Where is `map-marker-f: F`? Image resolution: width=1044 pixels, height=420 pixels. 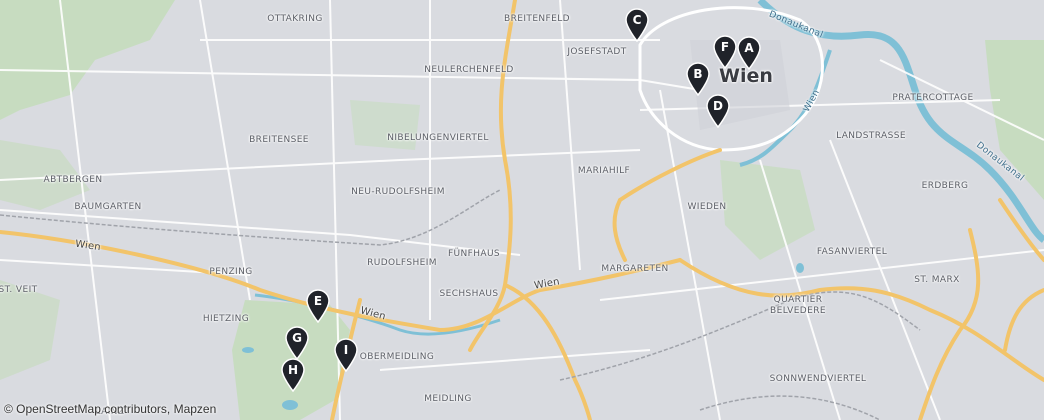
map-marker-f: F is located at coordinates (725, 52).